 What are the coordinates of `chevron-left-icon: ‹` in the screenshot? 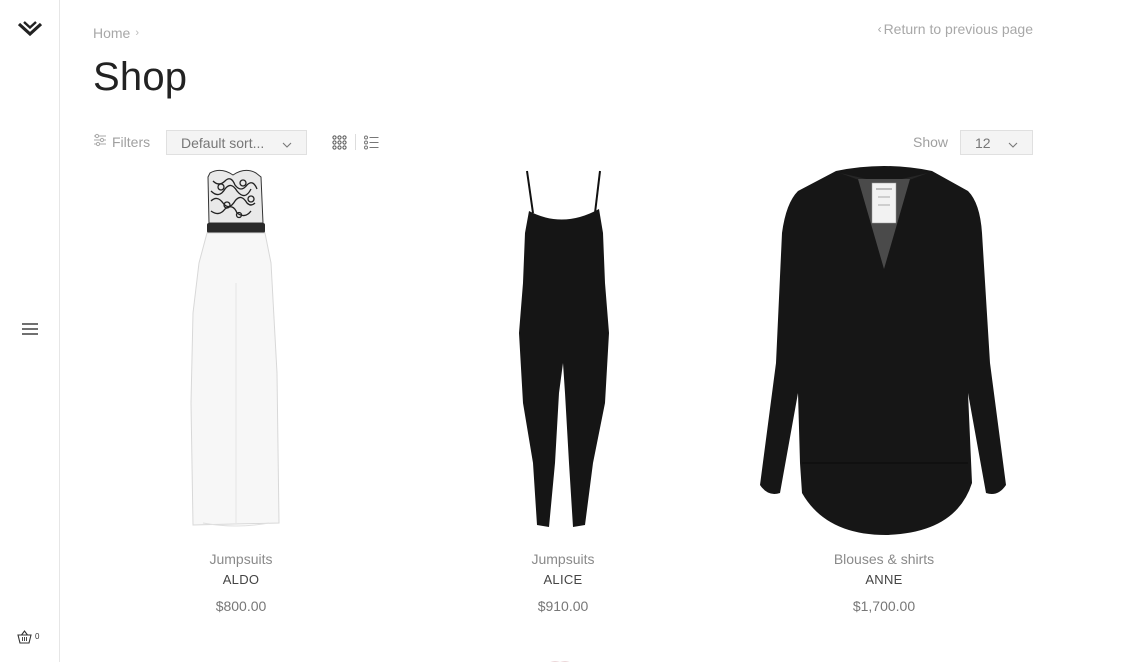 It's located at (879, 29).